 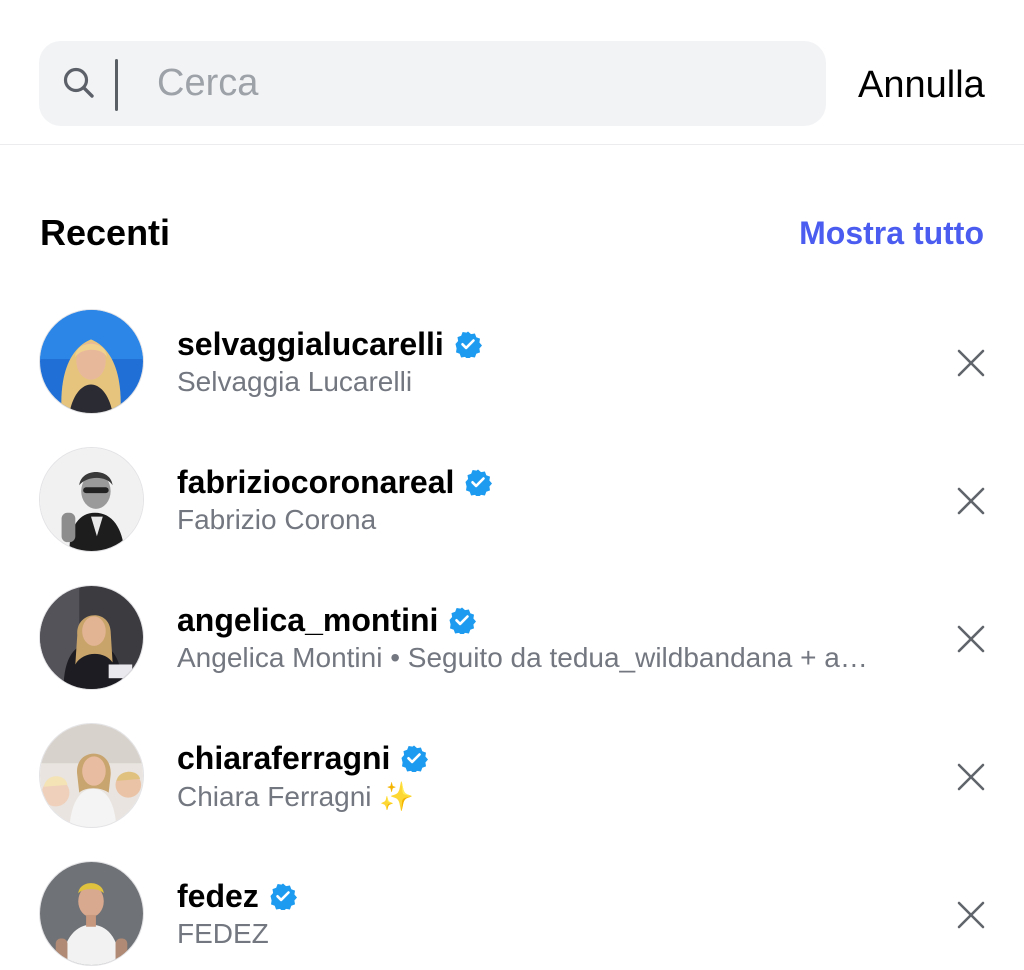 I want to click on search-header: Annulla, so click(x=512, y=72).